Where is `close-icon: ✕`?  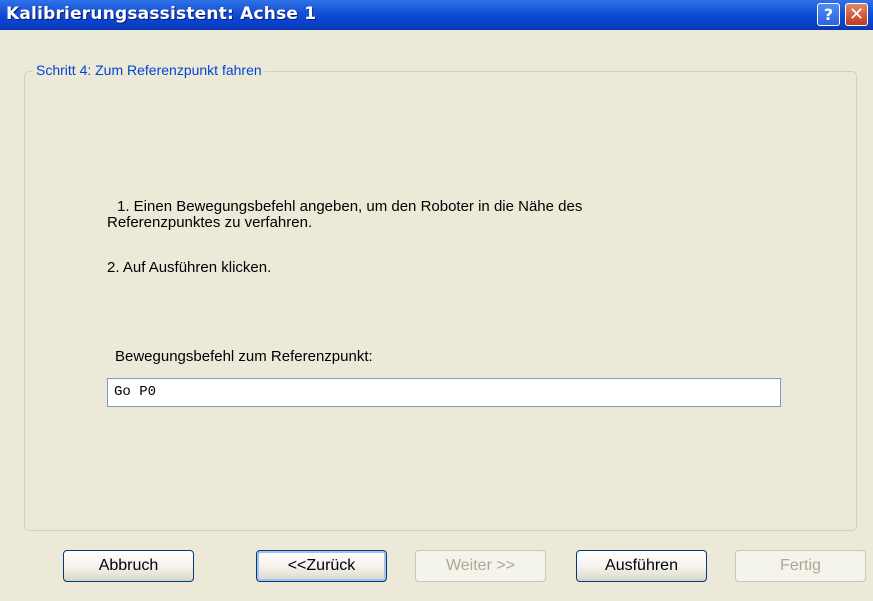 close-icon: ✕ is located at coordinates (856, 14).